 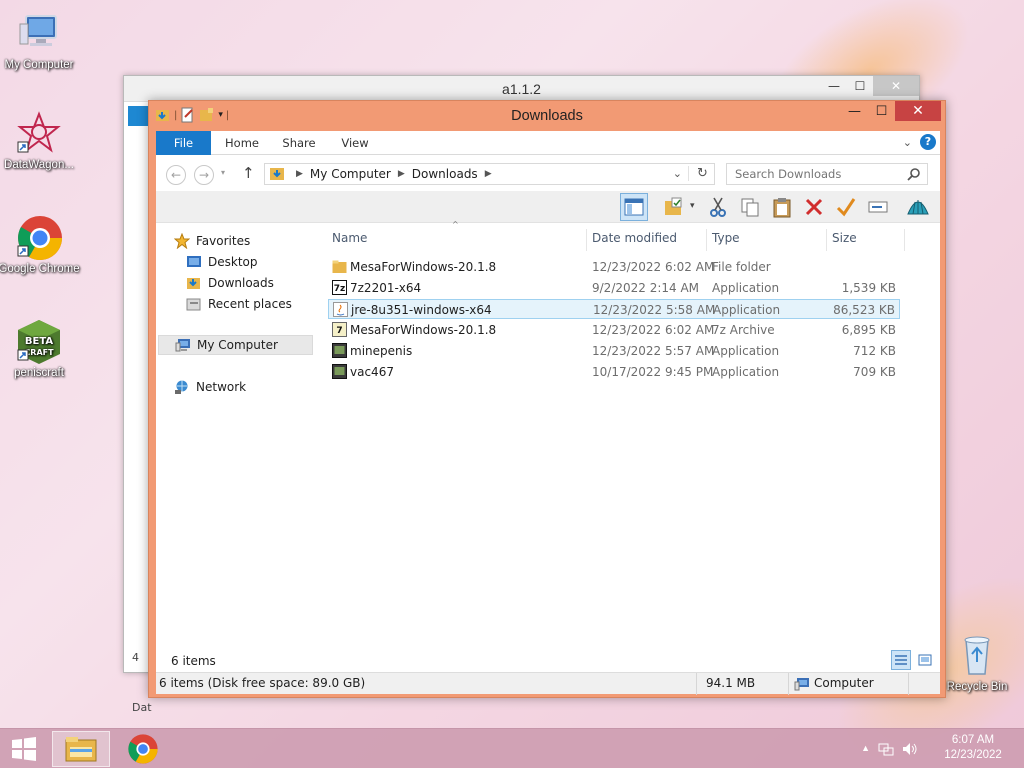 I want to click on paste-icon, so click(x=782, y=207).